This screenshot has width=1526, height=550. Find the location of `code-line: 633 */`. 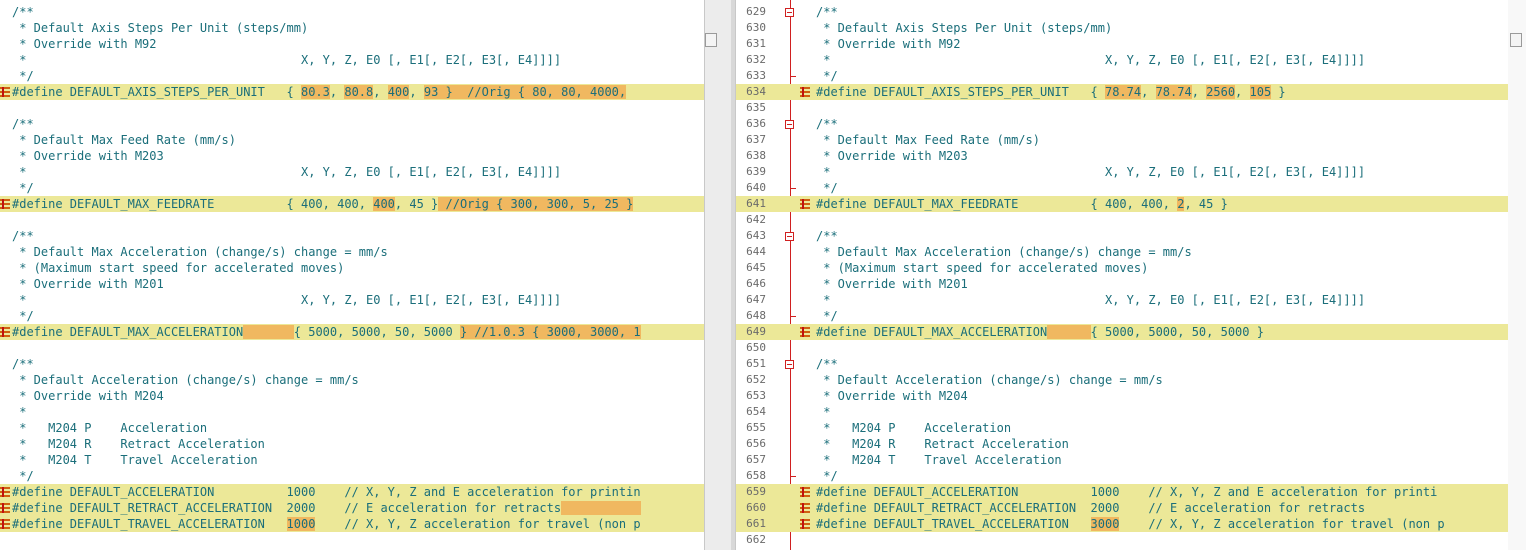

code-line: 633 */ is located at coordinates (1122, 76).